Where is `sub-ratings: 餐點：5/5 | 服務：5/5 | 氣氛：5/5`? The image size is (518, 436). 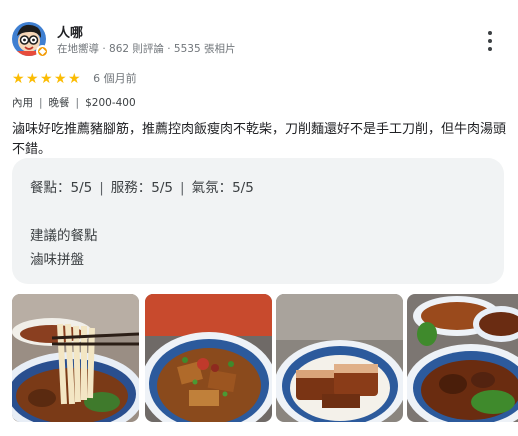
sub-ratings: 餐點：5/5 | 服務：5/5 | 氣氛：5/5 is located at coordinates (142, 186).